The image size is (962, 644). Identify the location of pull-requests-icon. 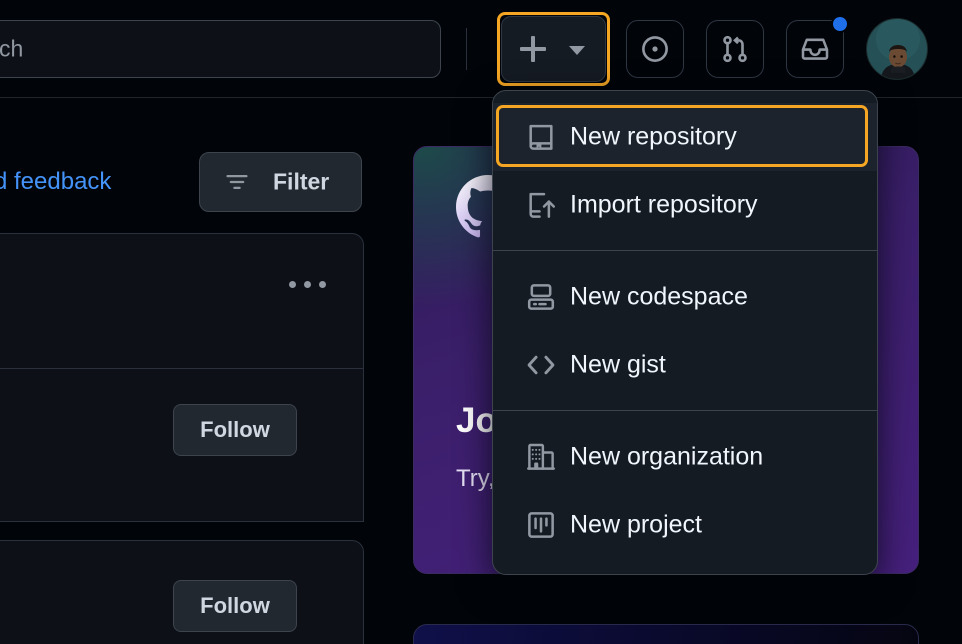
(735, 49).